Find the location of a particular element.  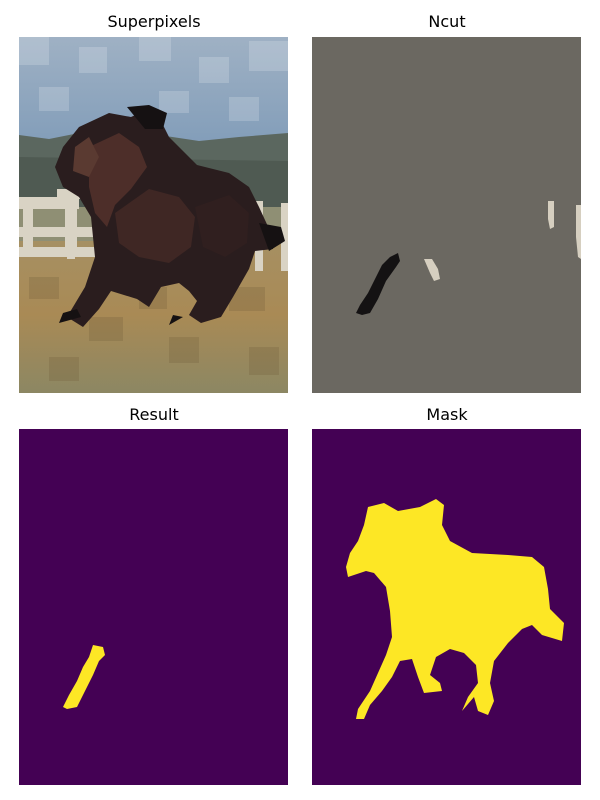

superpixels-title: Superpixels is located at coordinates (154, 21).